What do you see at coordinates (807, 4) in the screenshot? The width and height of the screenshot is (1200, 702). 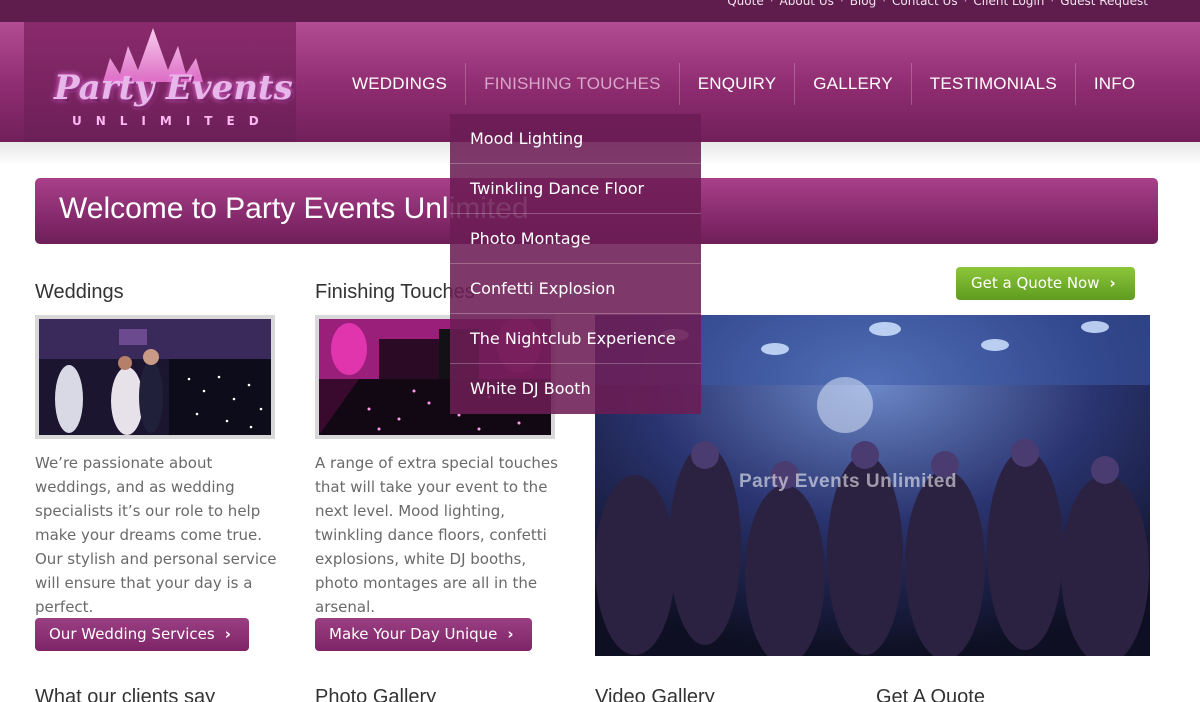 I see `top-link-about: About Us` at bounding box center [807, 4].